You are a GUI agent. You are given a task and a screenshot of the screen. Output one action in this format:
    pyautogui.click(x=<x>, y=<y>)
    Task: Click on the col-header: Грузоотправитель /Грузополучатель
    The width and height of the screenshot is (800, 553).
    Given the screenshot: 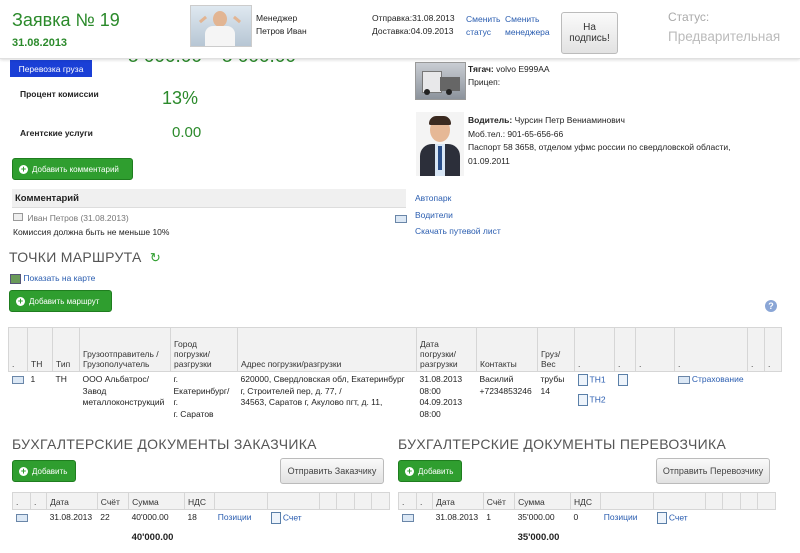 What is the action you would take?
    pyautogui.click(x=125, y=349)
    